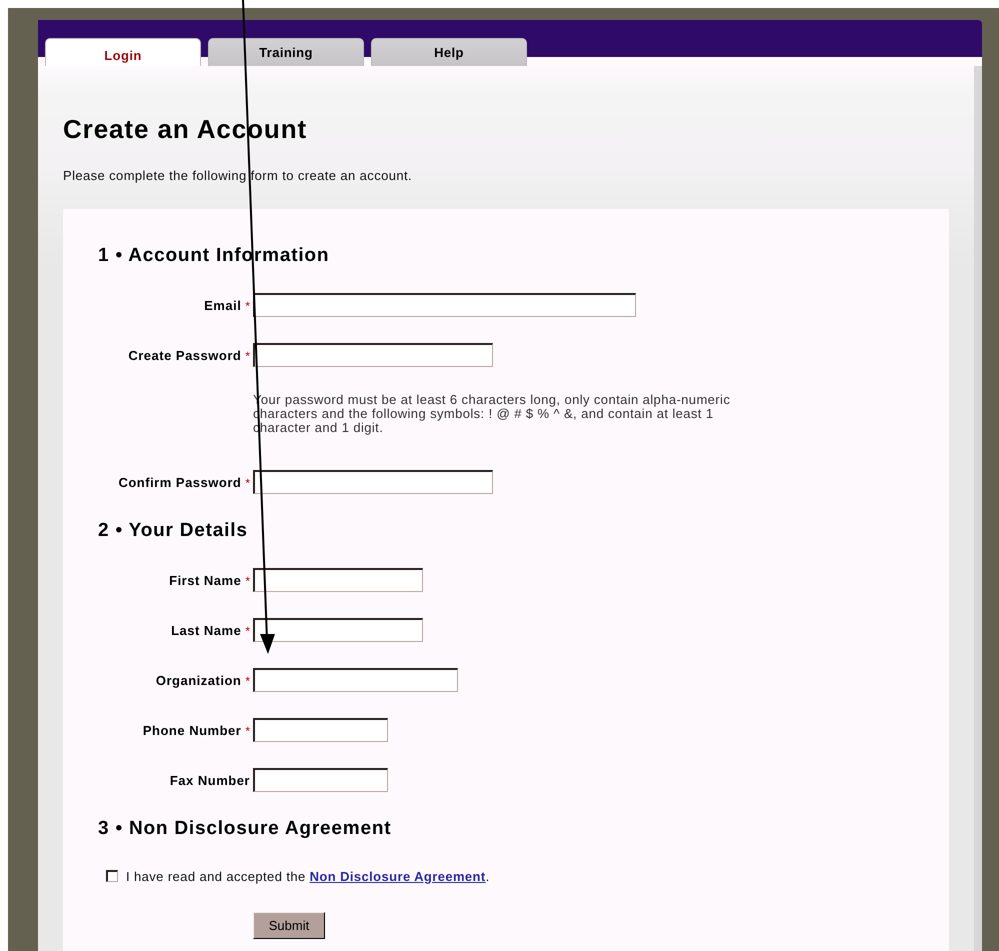 This screenshot has width=999, height=951. Describe the element at coordinates (206, 630) in the screenshot. I see `field-label: Last Name` at that location.